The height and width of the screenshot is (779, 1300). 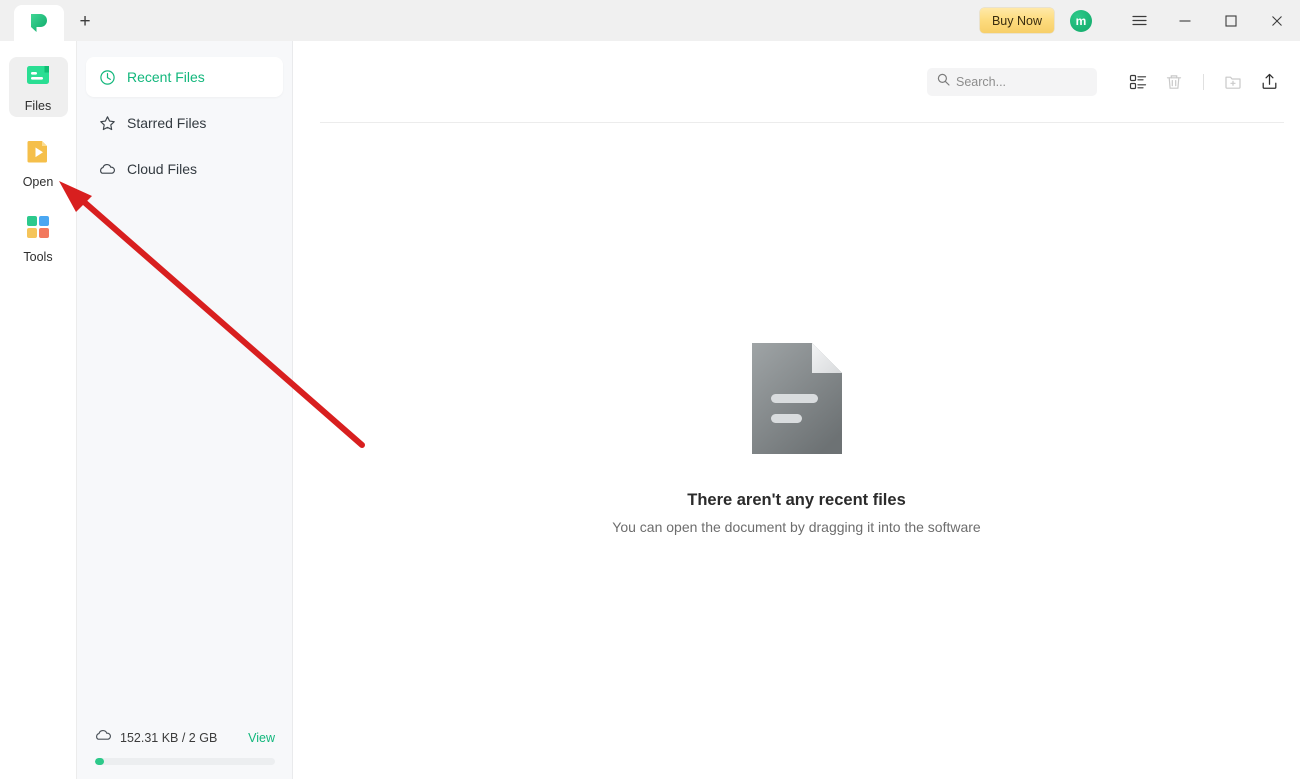 I want to click on left-rail: Files Open Tools, so click(x=38, y=410).